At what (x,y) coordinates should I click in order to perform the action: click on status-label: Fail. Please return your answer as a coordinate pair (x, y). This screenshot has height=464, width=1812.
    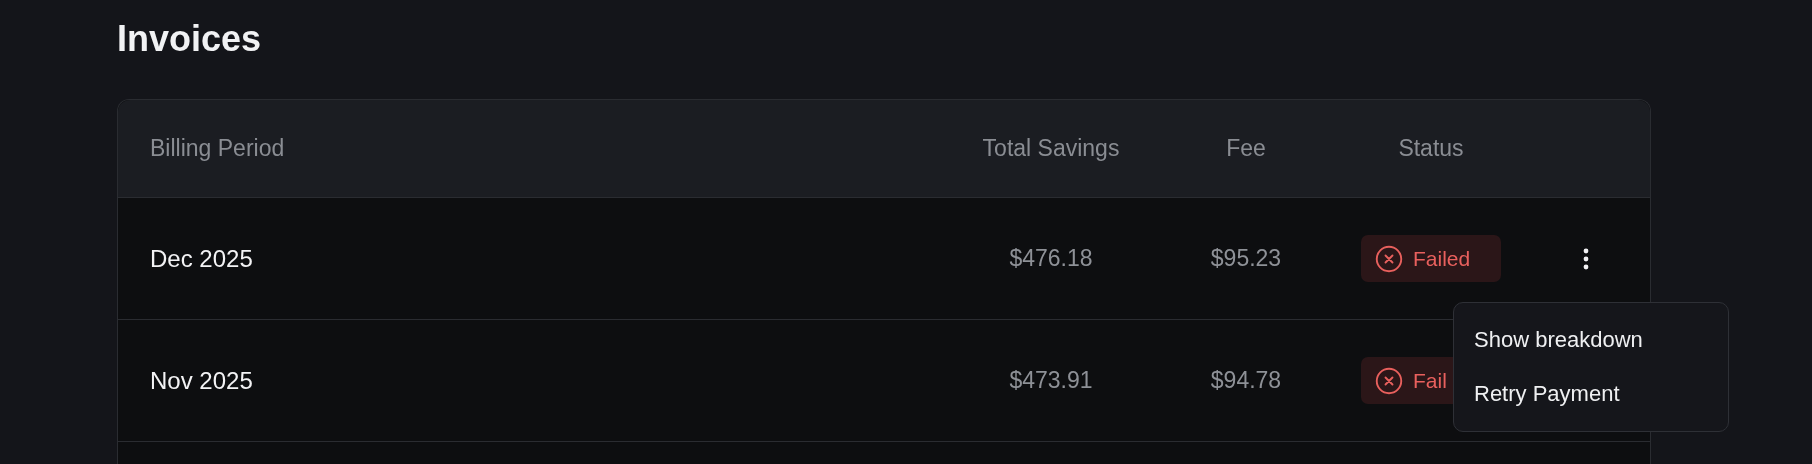
    Looking at the image, I should click on (1430, 380).